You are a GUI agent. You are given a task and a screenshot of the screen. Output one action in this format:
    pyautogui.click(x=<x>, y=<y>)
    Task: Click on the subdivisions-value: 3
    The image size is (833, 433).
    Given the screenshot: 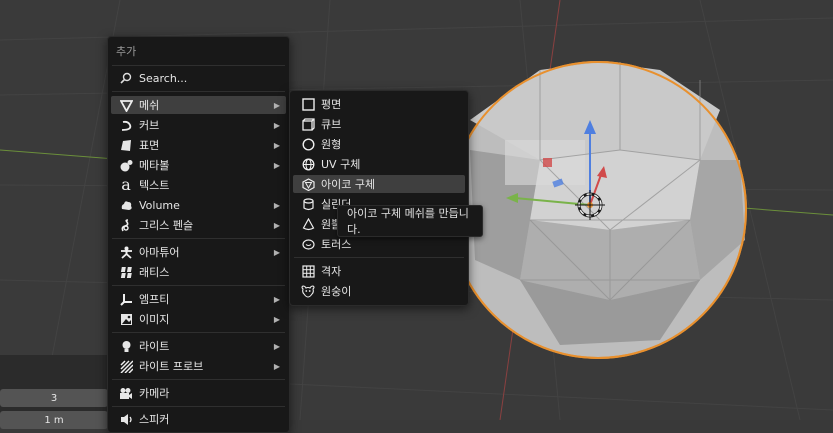 What is the action you would take?
    pyautogui.click(x=54, y=398)
    